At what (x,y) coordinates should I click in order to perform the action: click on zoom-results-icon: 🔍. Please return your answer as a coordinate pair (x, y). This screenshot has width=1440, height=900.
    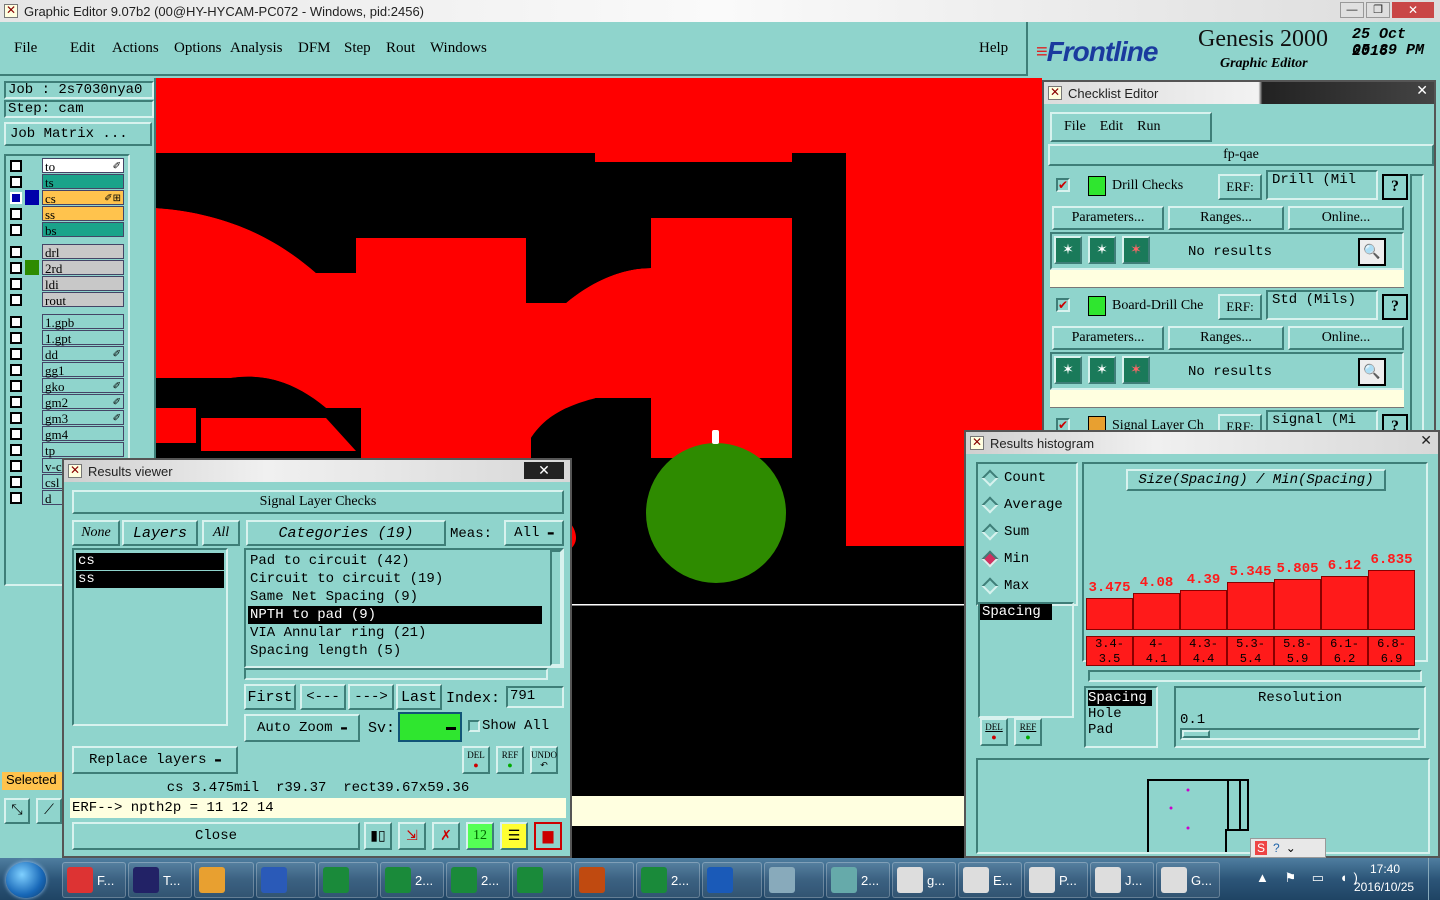
    Looking at the image, I should click on (1372, 372).